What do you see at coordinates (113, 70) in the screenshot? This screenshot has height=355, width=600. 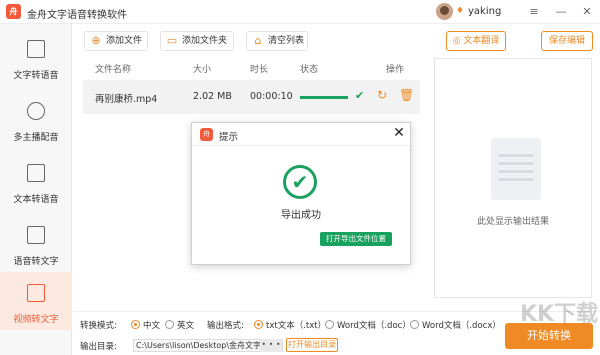 I see `col-name: 文件名称` at bounding box center [113, 70].